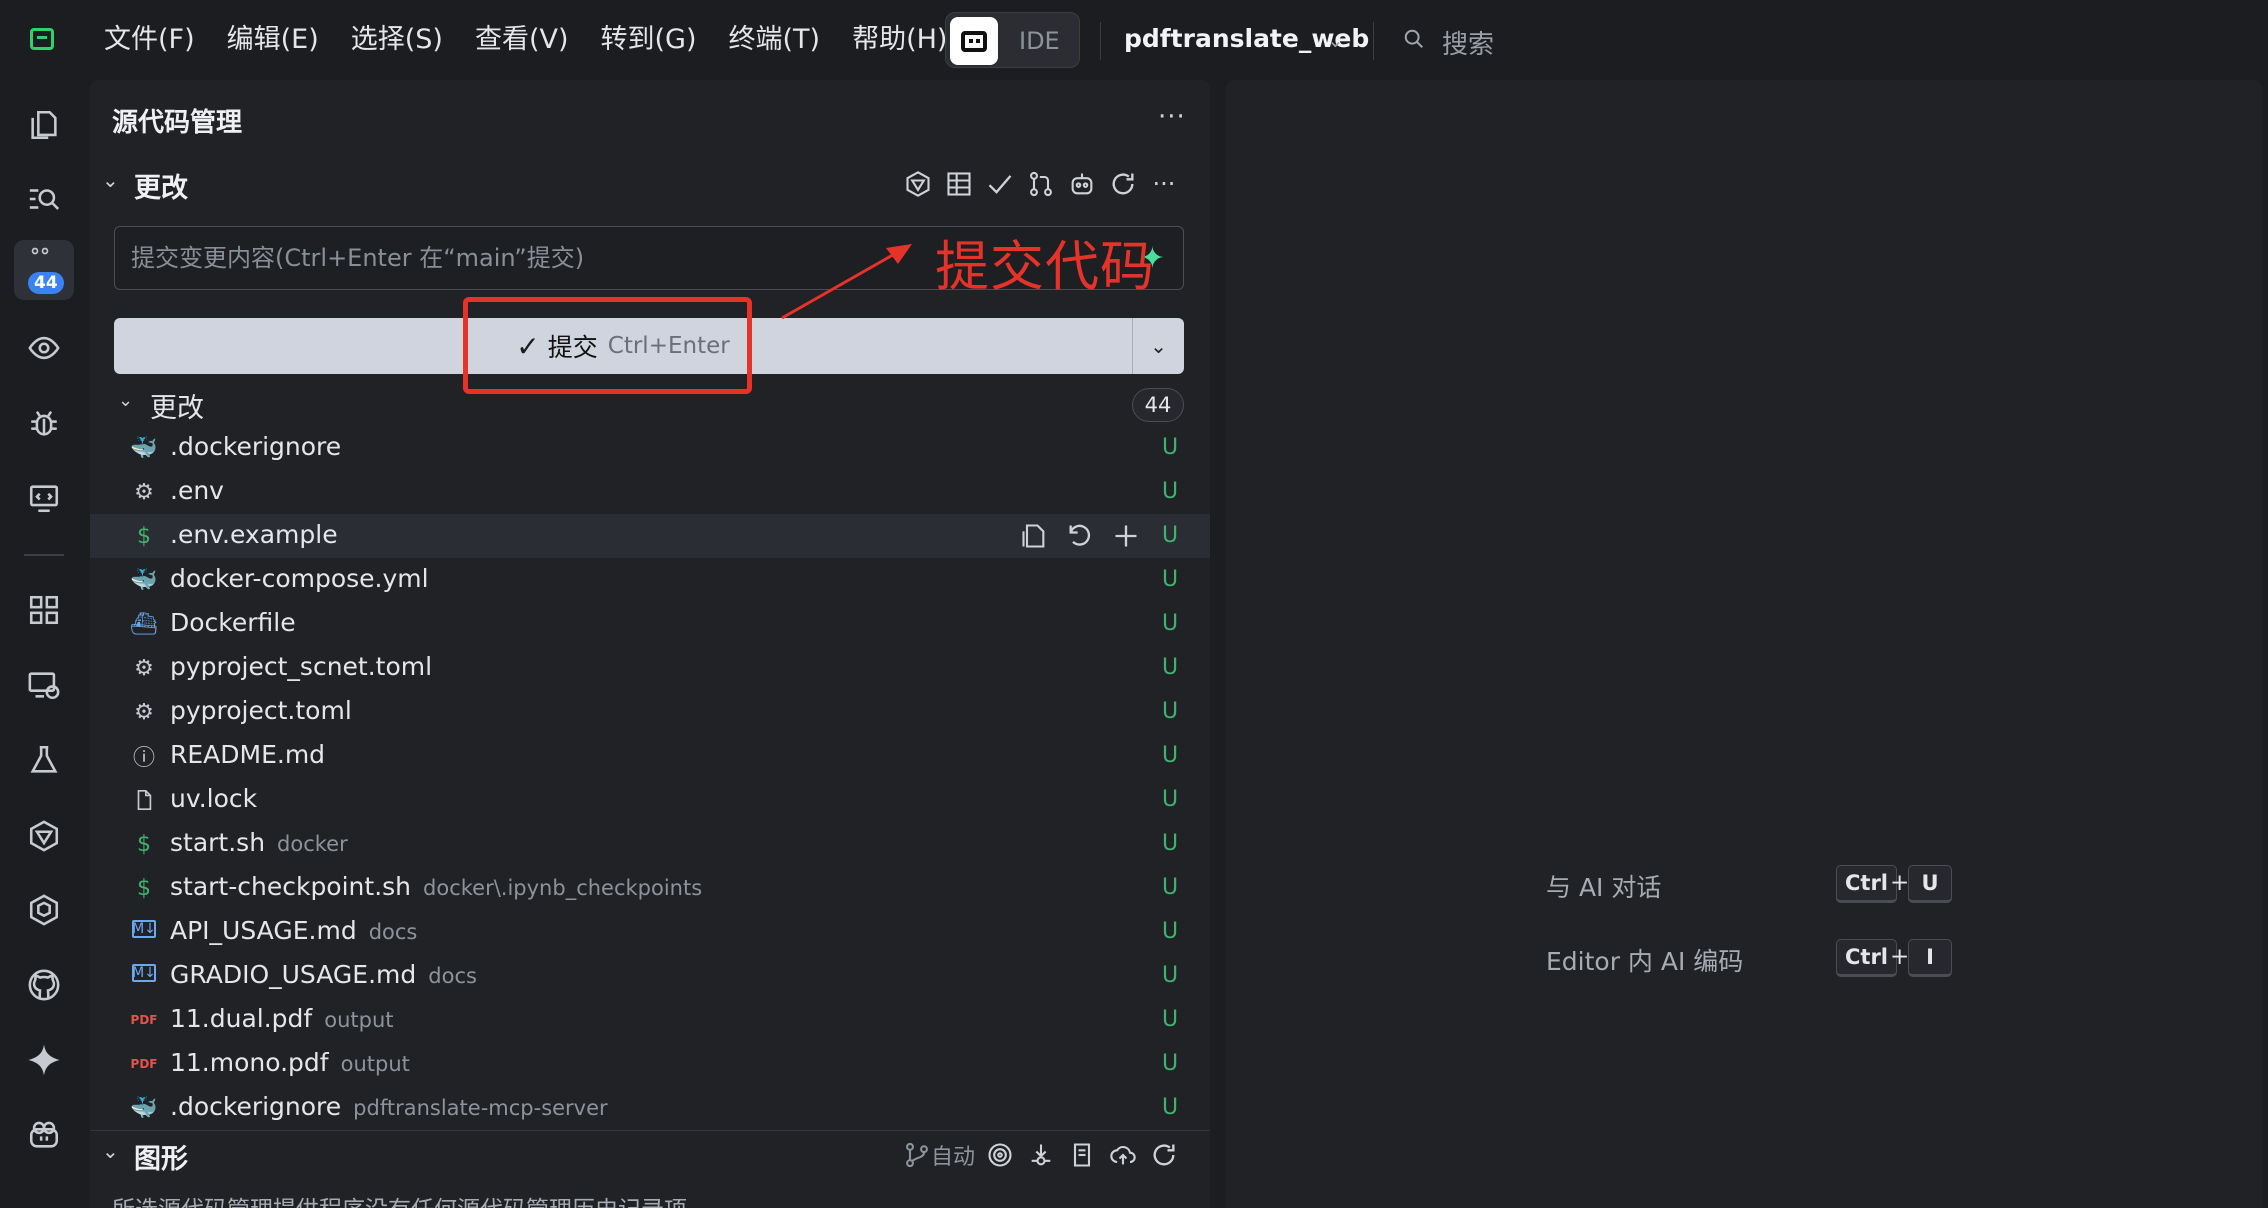 Image resolution: width=2268 pixels, height=1208 pixels. What do you see at coordinates (1126, 536) in the screenshot?
I see `stage-plus-icon` at bounding box center [1126, 536].